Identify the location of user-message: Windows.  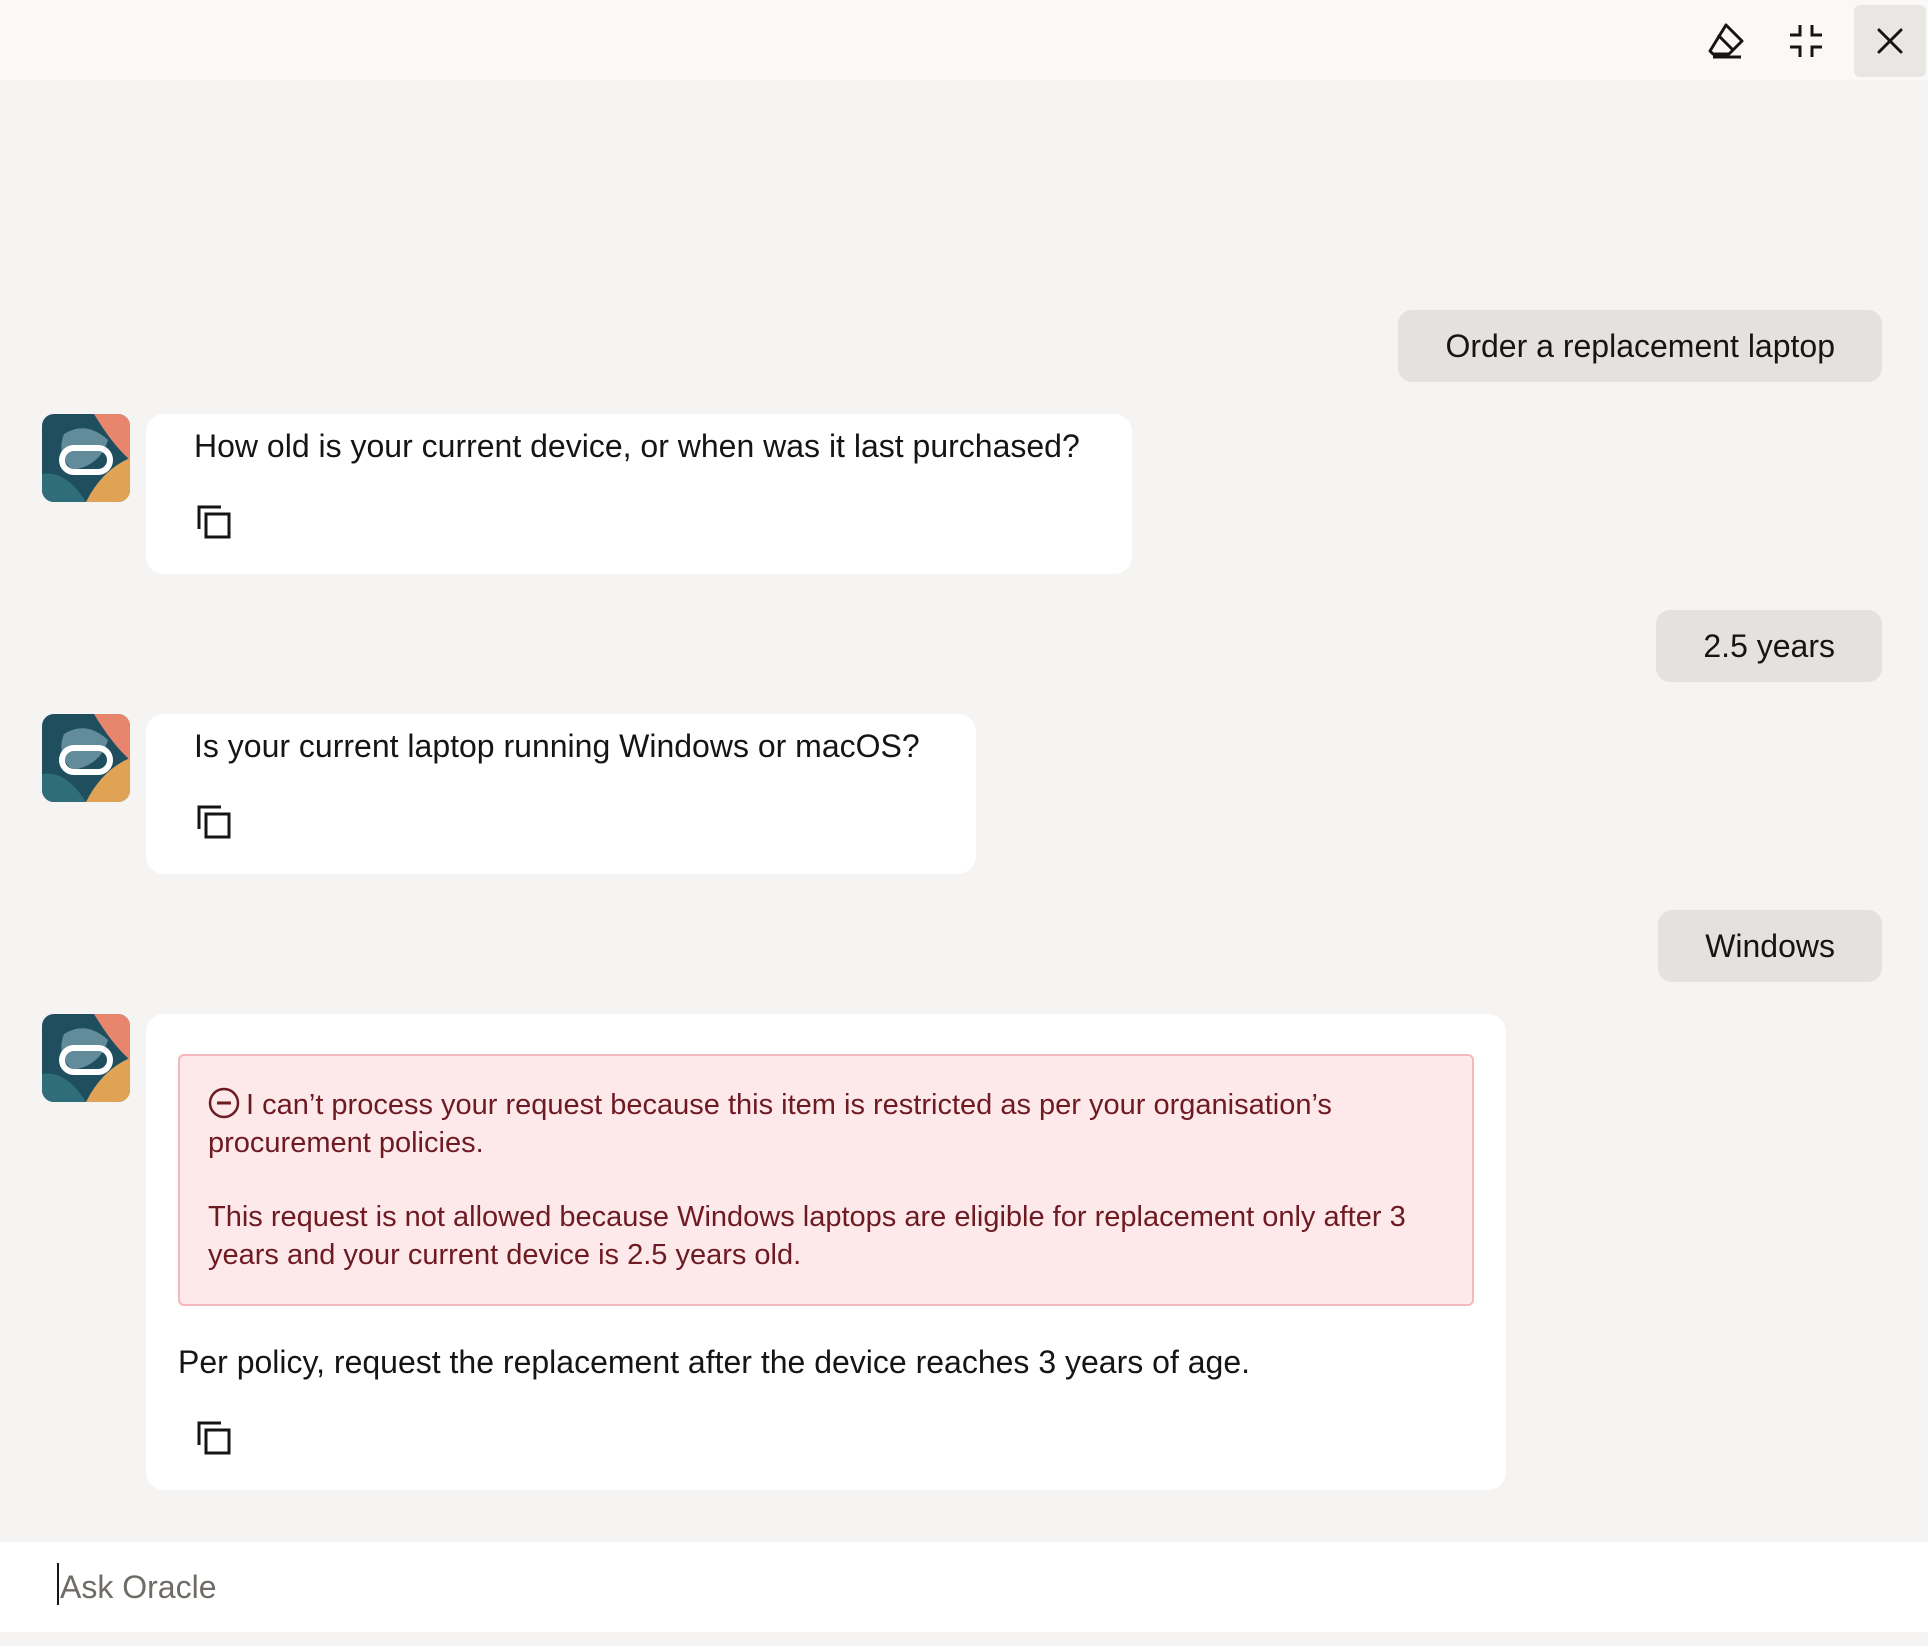
(1770, 946).